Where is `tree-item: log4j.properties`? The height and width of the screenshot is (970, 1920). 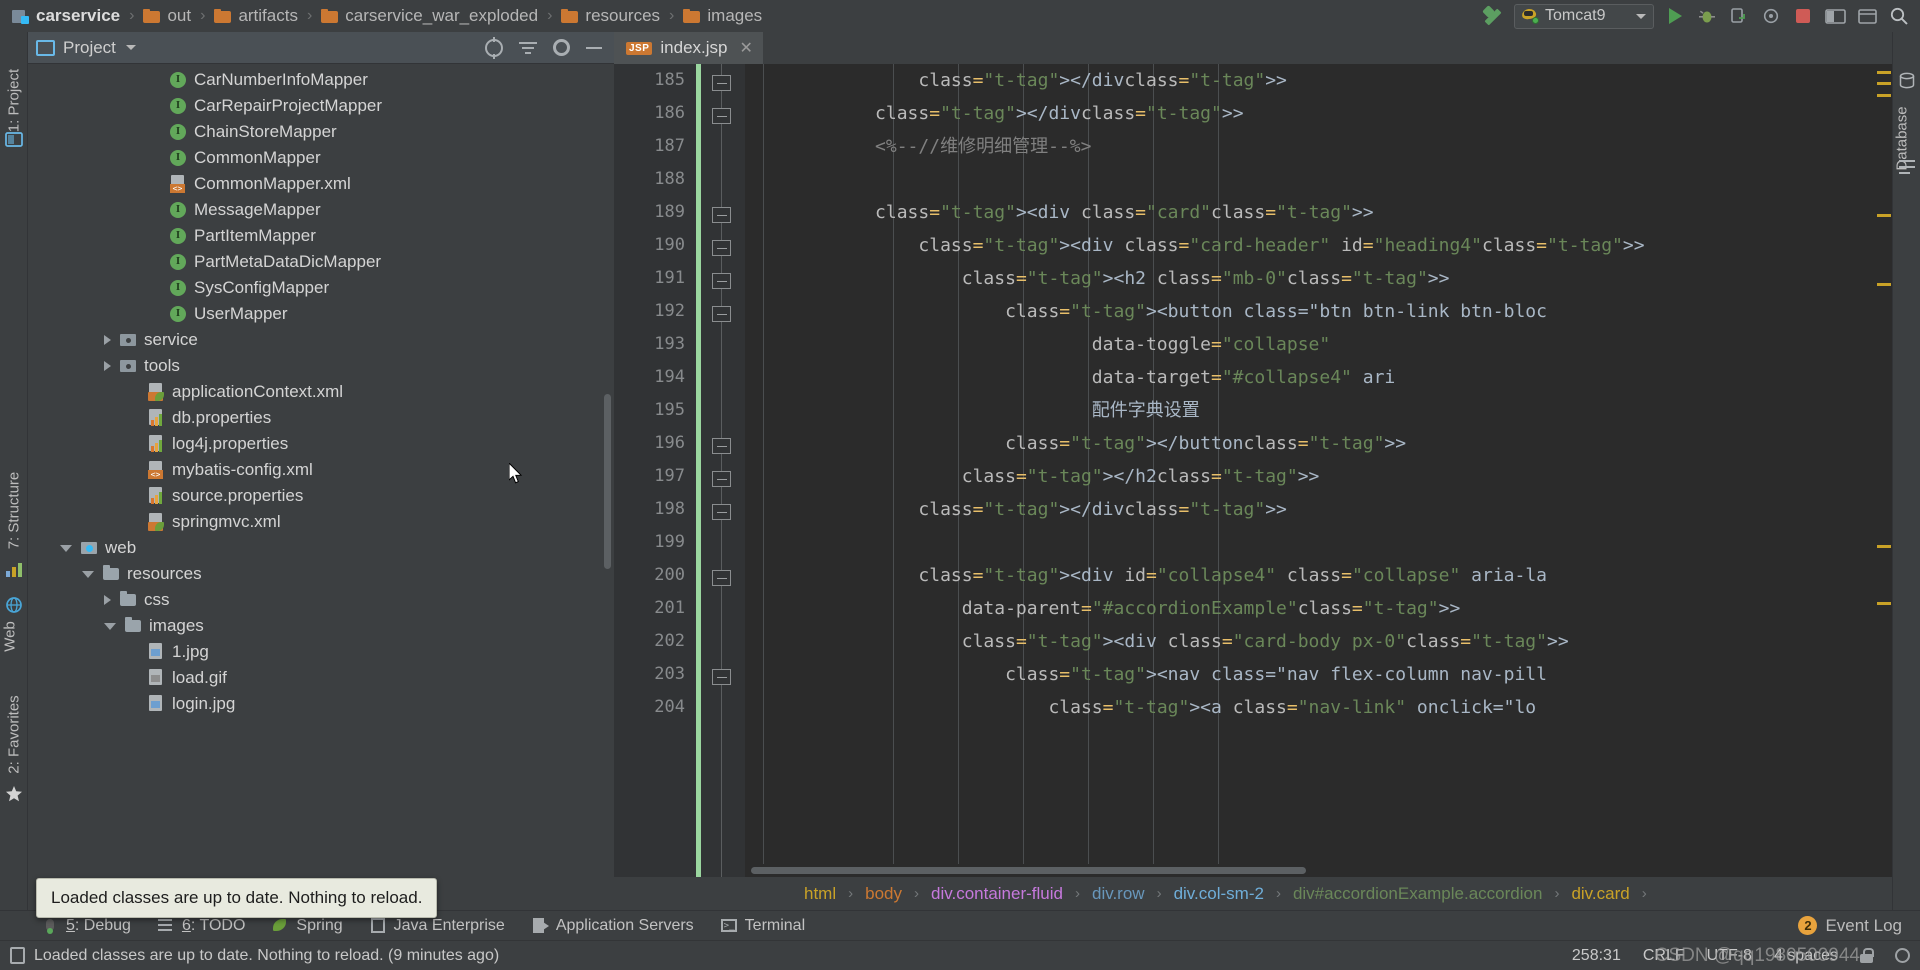
tree-item: log4j.properties is located at coordinates (321, 444).